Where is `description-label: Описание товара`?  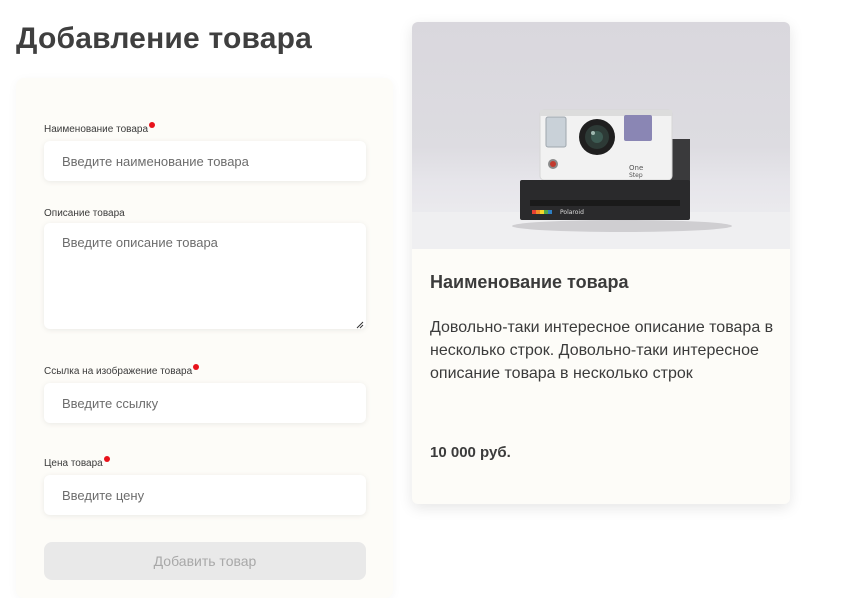
description-label: Описание товара is located at coordinates (84, 213).